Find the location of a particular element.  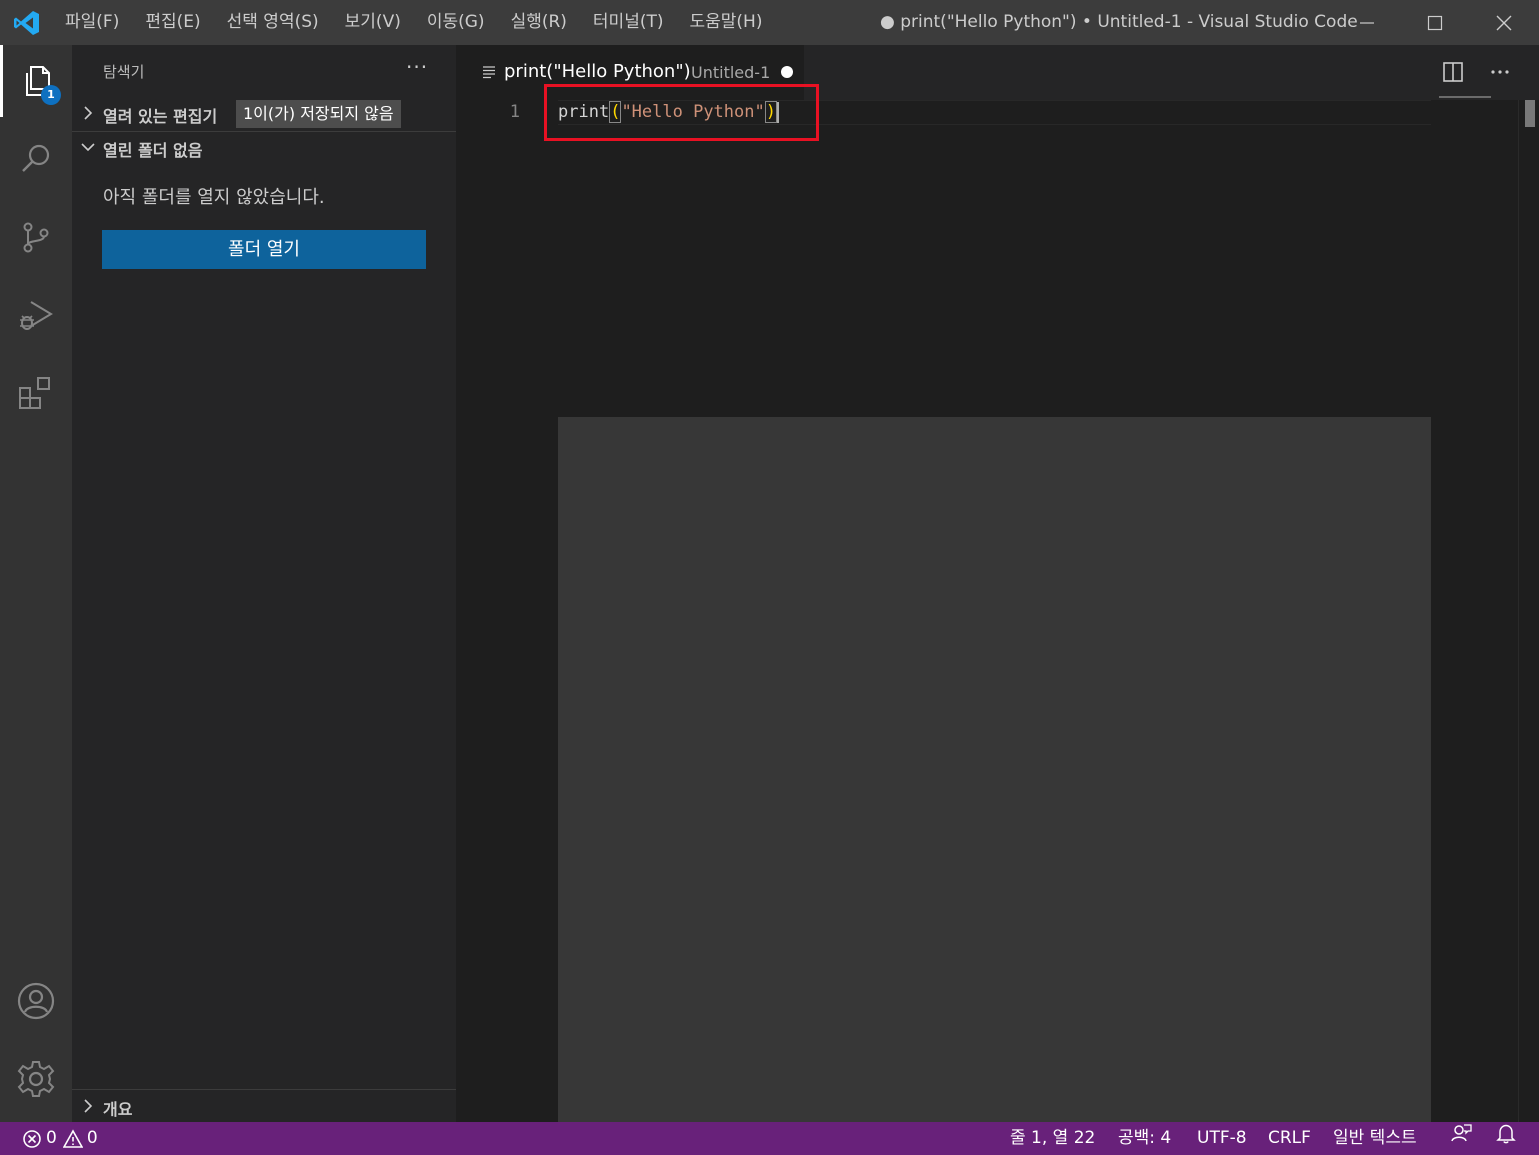

warning-count: 0 is located at coordinates (92, 1138).